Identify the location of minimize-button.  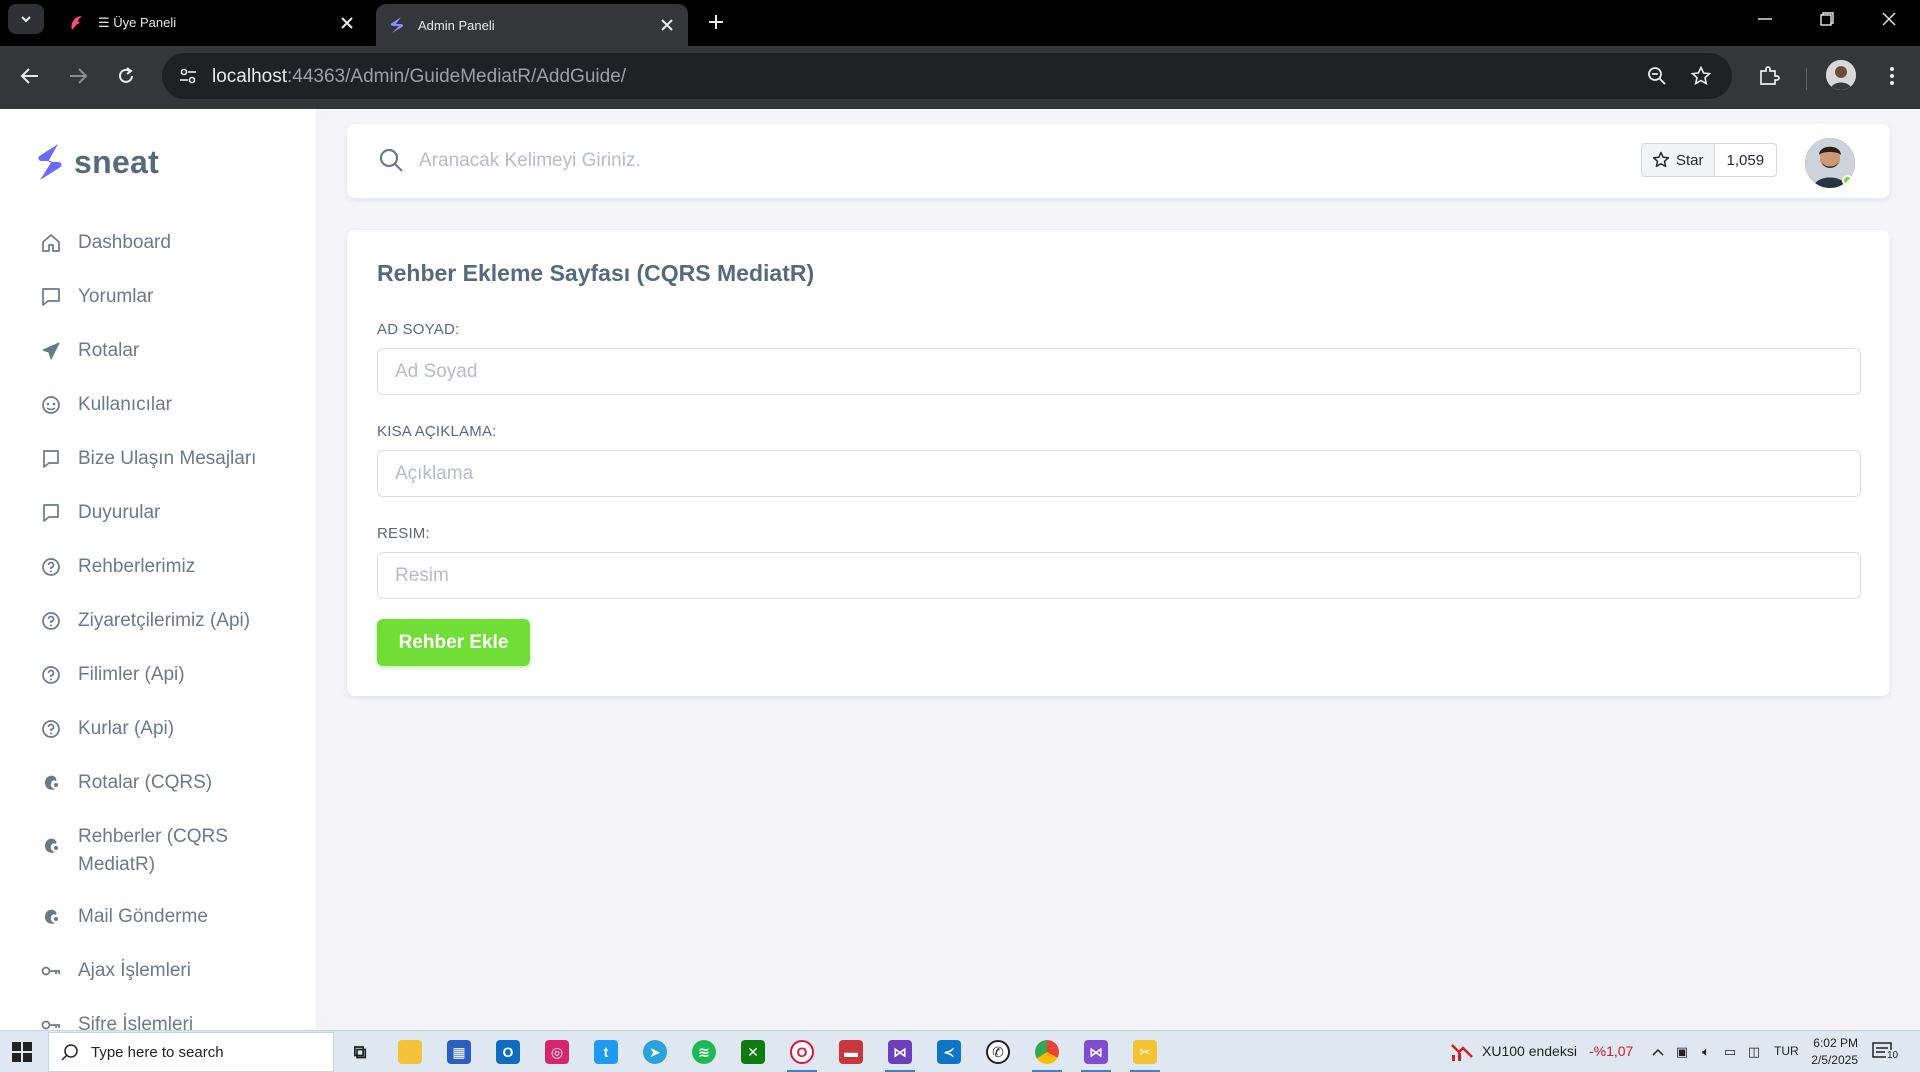
(1765, 19).